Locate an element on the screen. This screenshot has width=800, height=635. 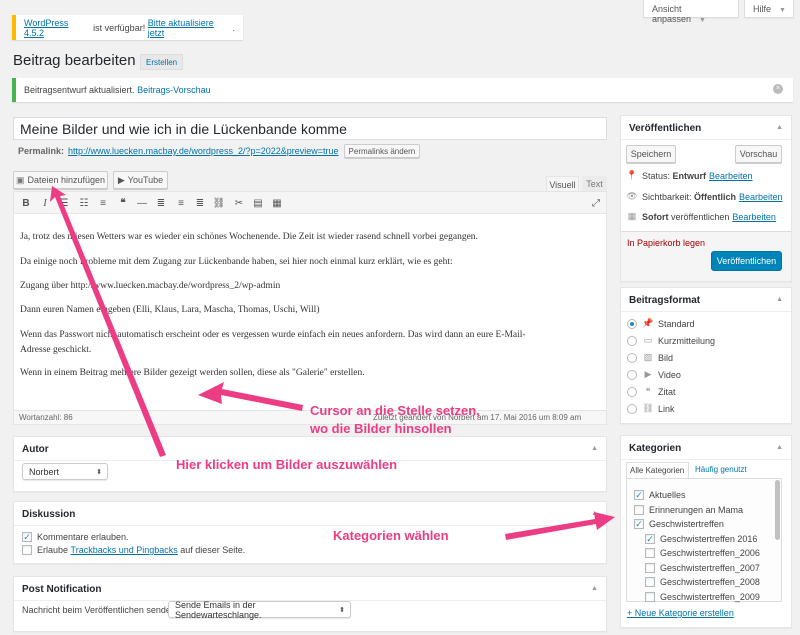
annotation-cursor: wo die Bilder hinsollen is located at coordinates (381, 428).